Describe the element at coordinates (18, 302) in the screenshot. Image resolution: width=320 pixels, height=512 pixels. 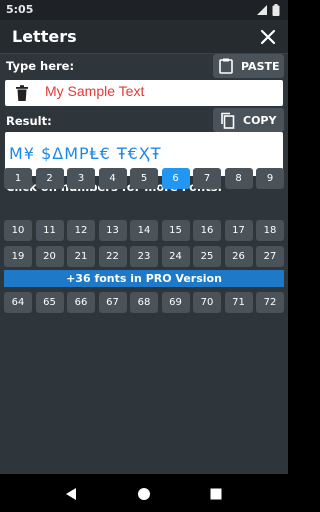
I see `font-button: 64` at that location.